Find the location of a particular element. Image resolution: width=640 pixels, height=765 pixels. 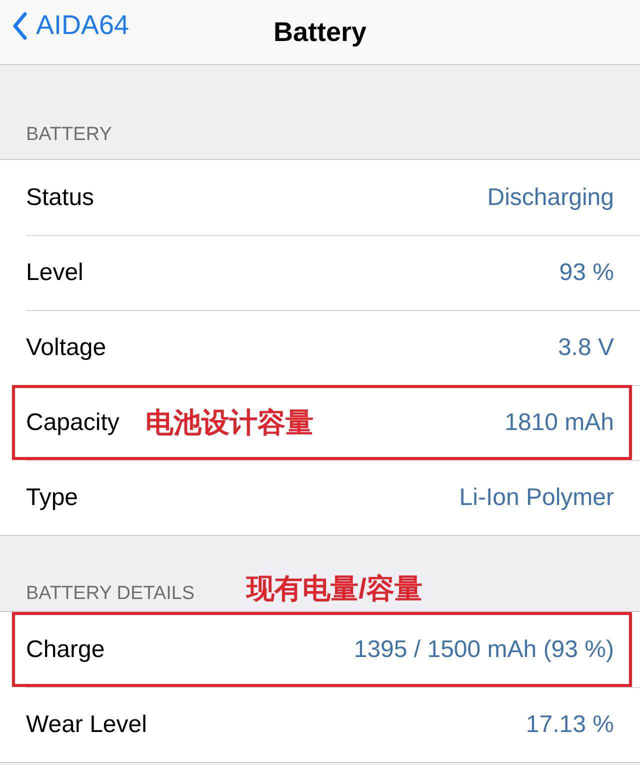

nav-title: Battery is located at coordinates (320, 32).